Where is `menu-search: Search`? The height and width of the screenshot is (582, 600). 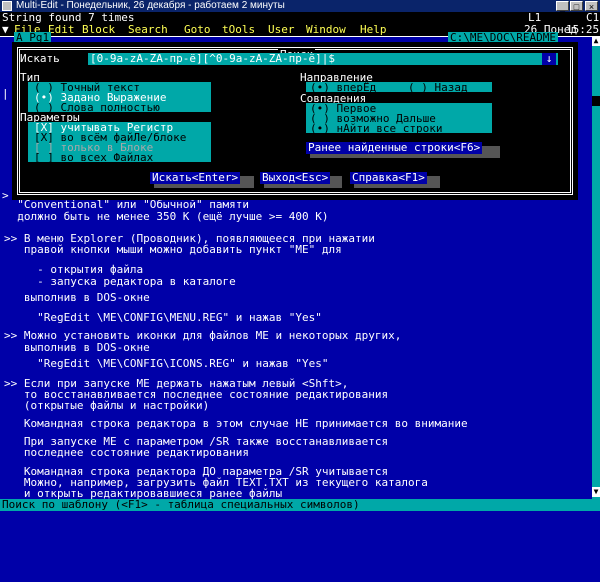
menu-search: Search is located at coordinates (148, 30).